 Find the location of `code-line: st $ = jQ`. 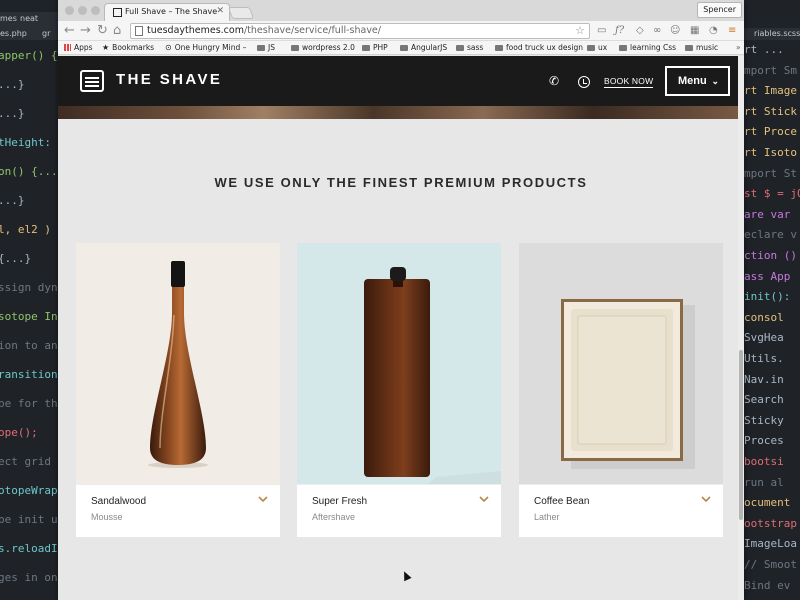

code-line: st $ = jQ is located at coordinates (772, 194).